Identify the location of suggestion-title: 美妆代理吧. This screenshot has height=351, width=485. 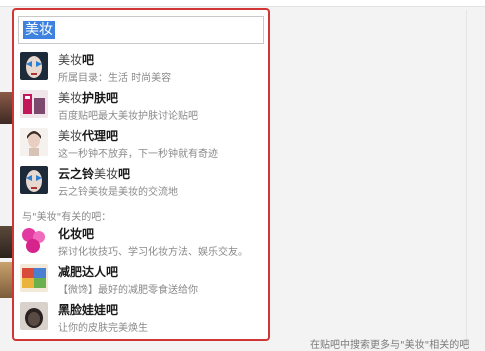
(88, 136).